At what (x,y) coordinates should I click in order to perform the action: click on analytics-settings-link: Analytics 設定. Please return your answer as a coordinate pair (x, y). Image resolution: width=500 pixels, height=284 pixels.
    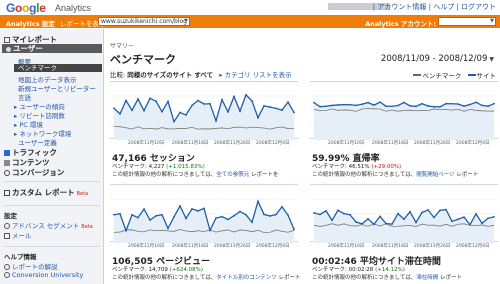
    Looking at the image, I should click on (30, 23).